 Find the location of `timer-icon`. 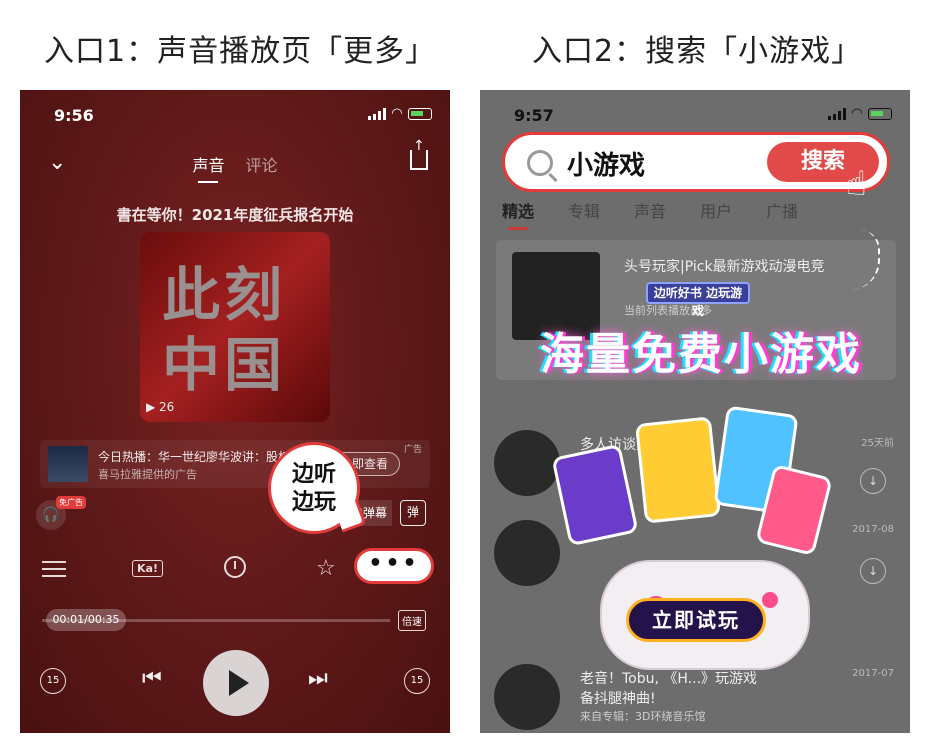

timer-icon is located at coordinates (235, 567).